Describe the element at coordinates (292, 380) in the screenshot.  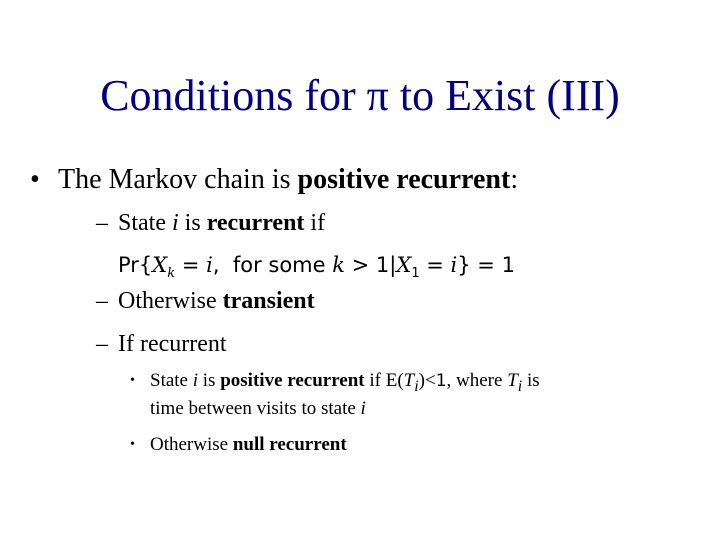
I see `term-positive-recurrent-def: positive recurrent` at that location.